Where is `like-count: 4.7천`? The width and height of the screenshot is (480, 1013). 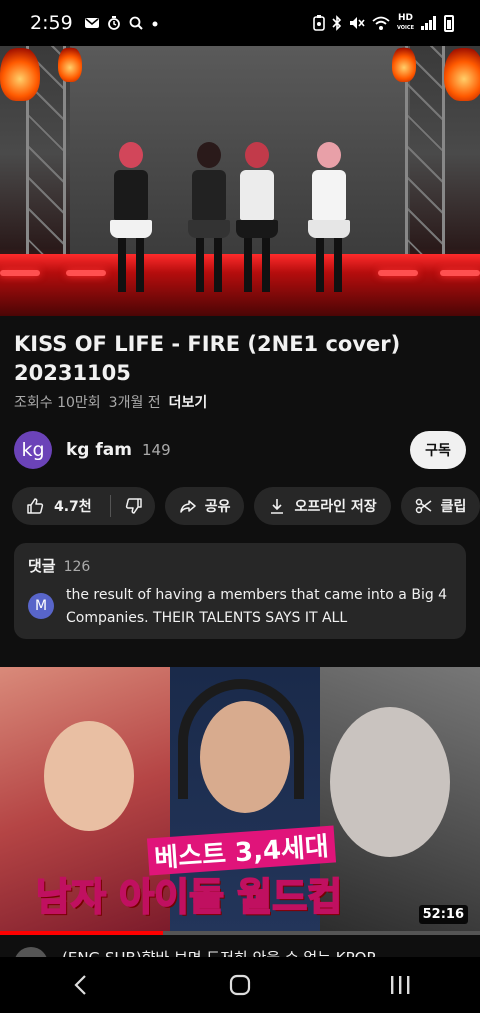 like-count: 4.7천 is located at coordinates (73, 507).